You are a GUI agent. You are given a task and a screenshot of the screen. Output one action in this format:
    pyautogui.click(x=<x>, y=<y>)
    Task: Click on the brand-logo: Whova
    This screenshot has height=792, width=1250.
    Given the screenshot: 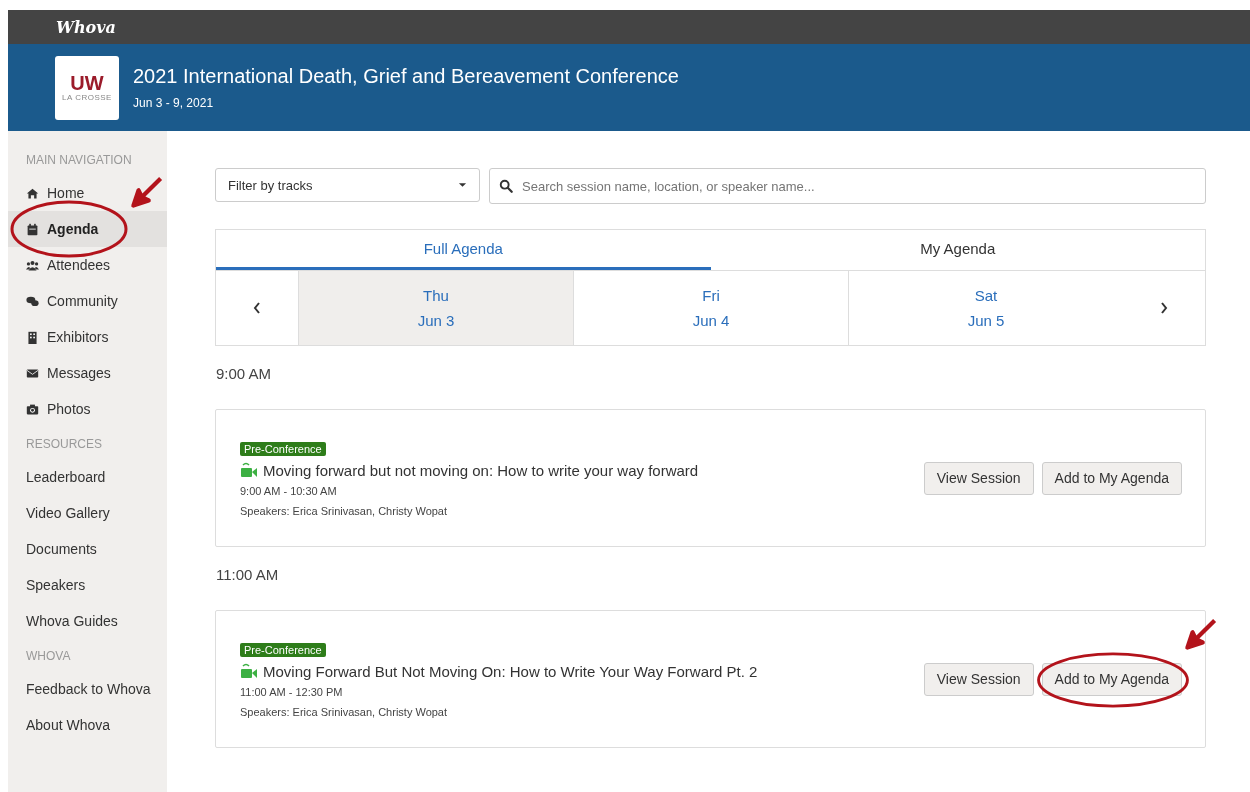 What is the action you would take?
    pyautogui.click(x=86, y=27)
    